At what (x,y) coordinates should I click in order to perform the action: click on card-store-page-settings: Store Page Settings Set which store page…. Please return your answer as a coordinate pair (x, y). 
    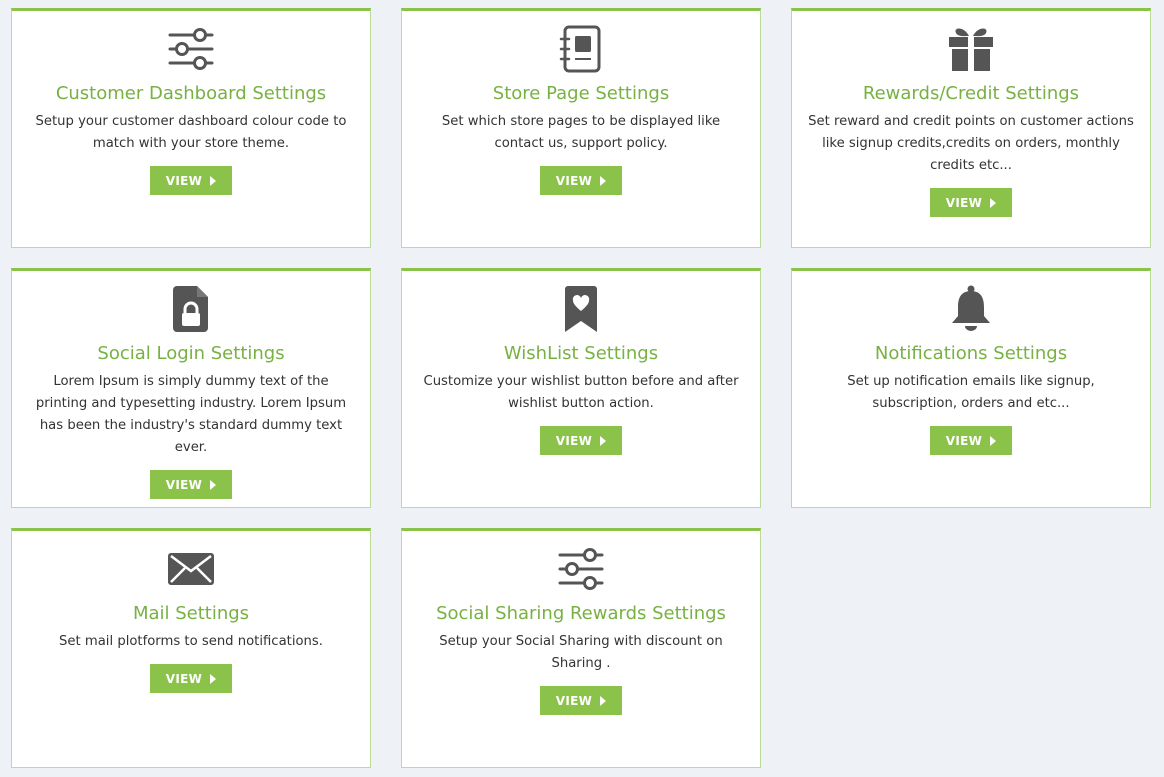
    Looking at the image, I should click on (581, 128).